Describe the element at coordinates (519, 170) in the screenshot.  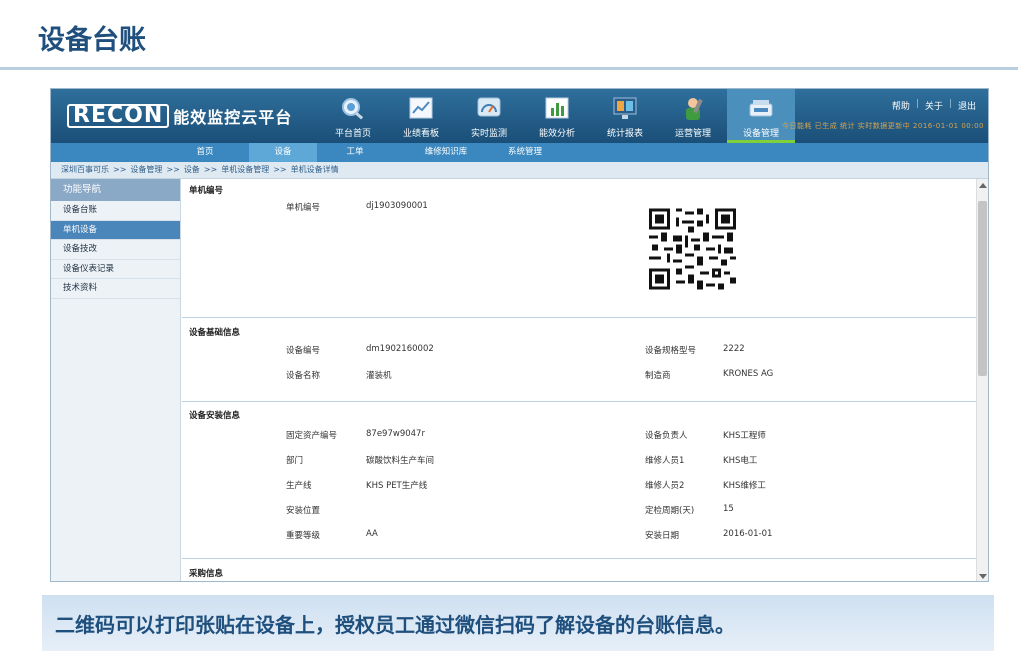
I see `breadcrumb: 深圳百事可乐 >> 设备管理 >> 设备 >> 单机设备管理 >> 单机设备详情` at that location.